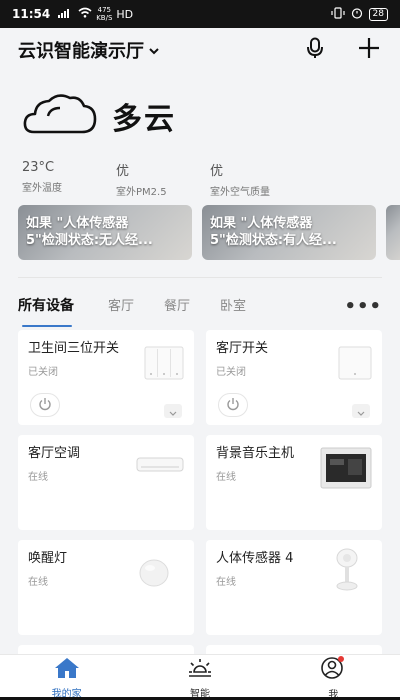  I want to click on home-icon, so click(67, 670).